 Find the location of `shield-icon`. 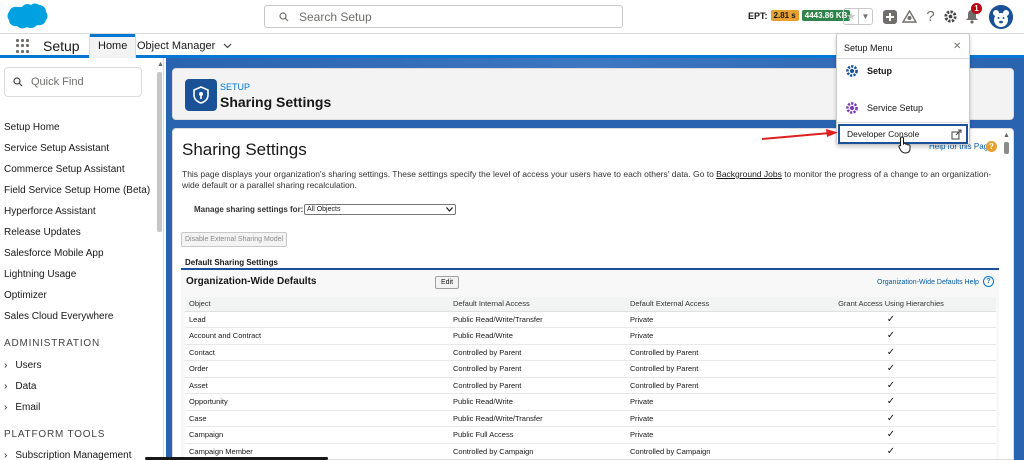

shield-icon is located at coordinates (201, 95).